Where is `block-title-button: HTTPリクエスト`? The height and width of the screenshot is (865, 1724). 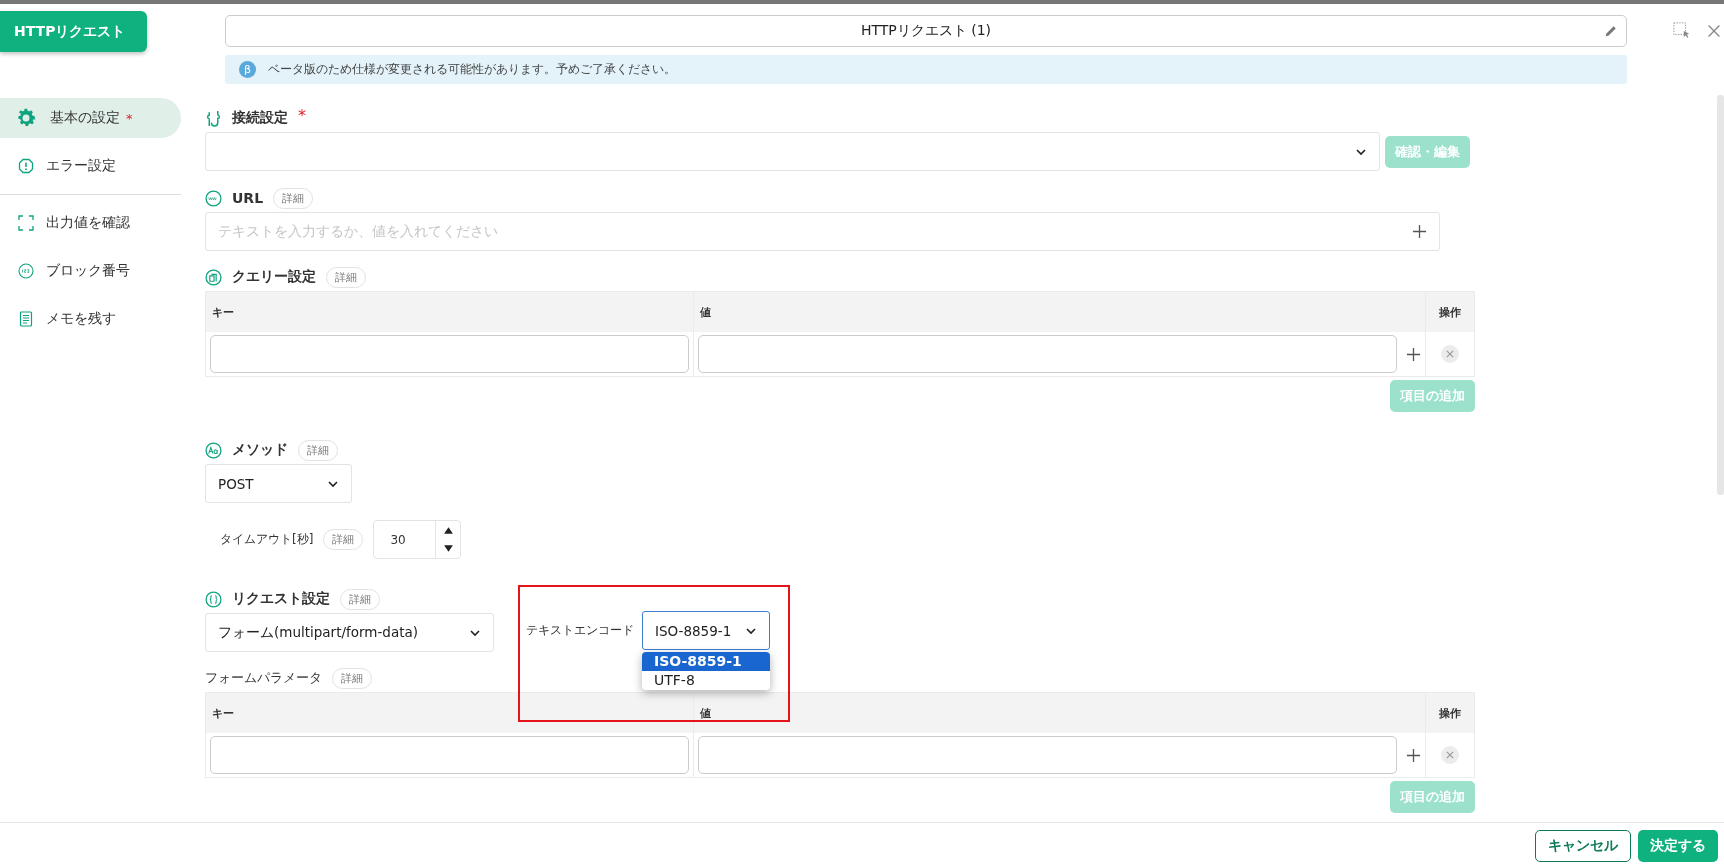 block-title-button: HTTPリクエスト is located at coordinates (73, 31).